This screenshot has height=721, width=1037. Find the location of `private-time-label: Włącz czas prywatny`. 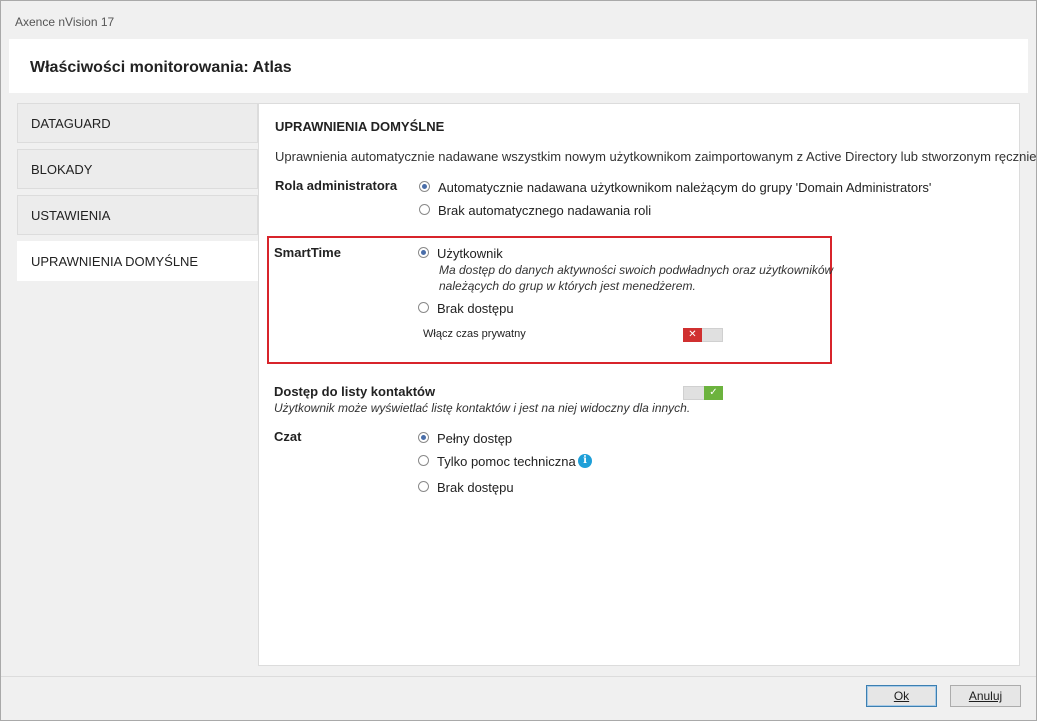

private-time-label: Włącz czas prywatny is located at coordinates (474, 334).